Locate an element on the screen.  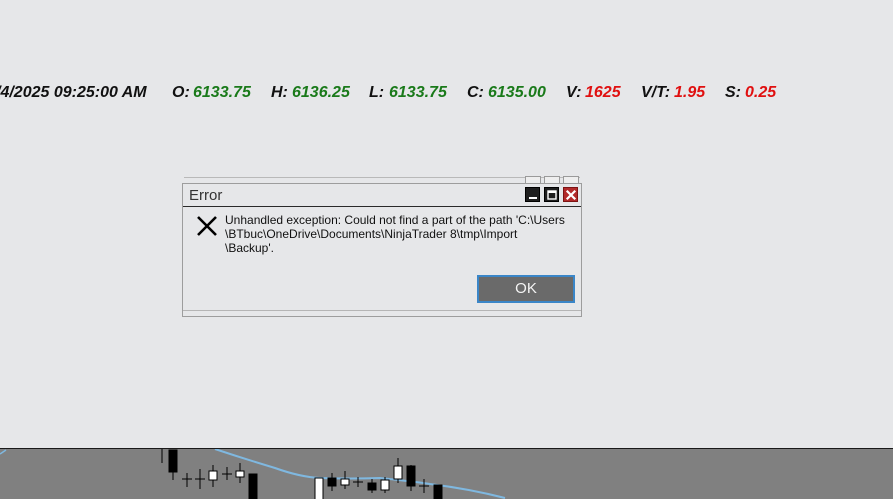
close-icon is located at coordinates (571, 195).